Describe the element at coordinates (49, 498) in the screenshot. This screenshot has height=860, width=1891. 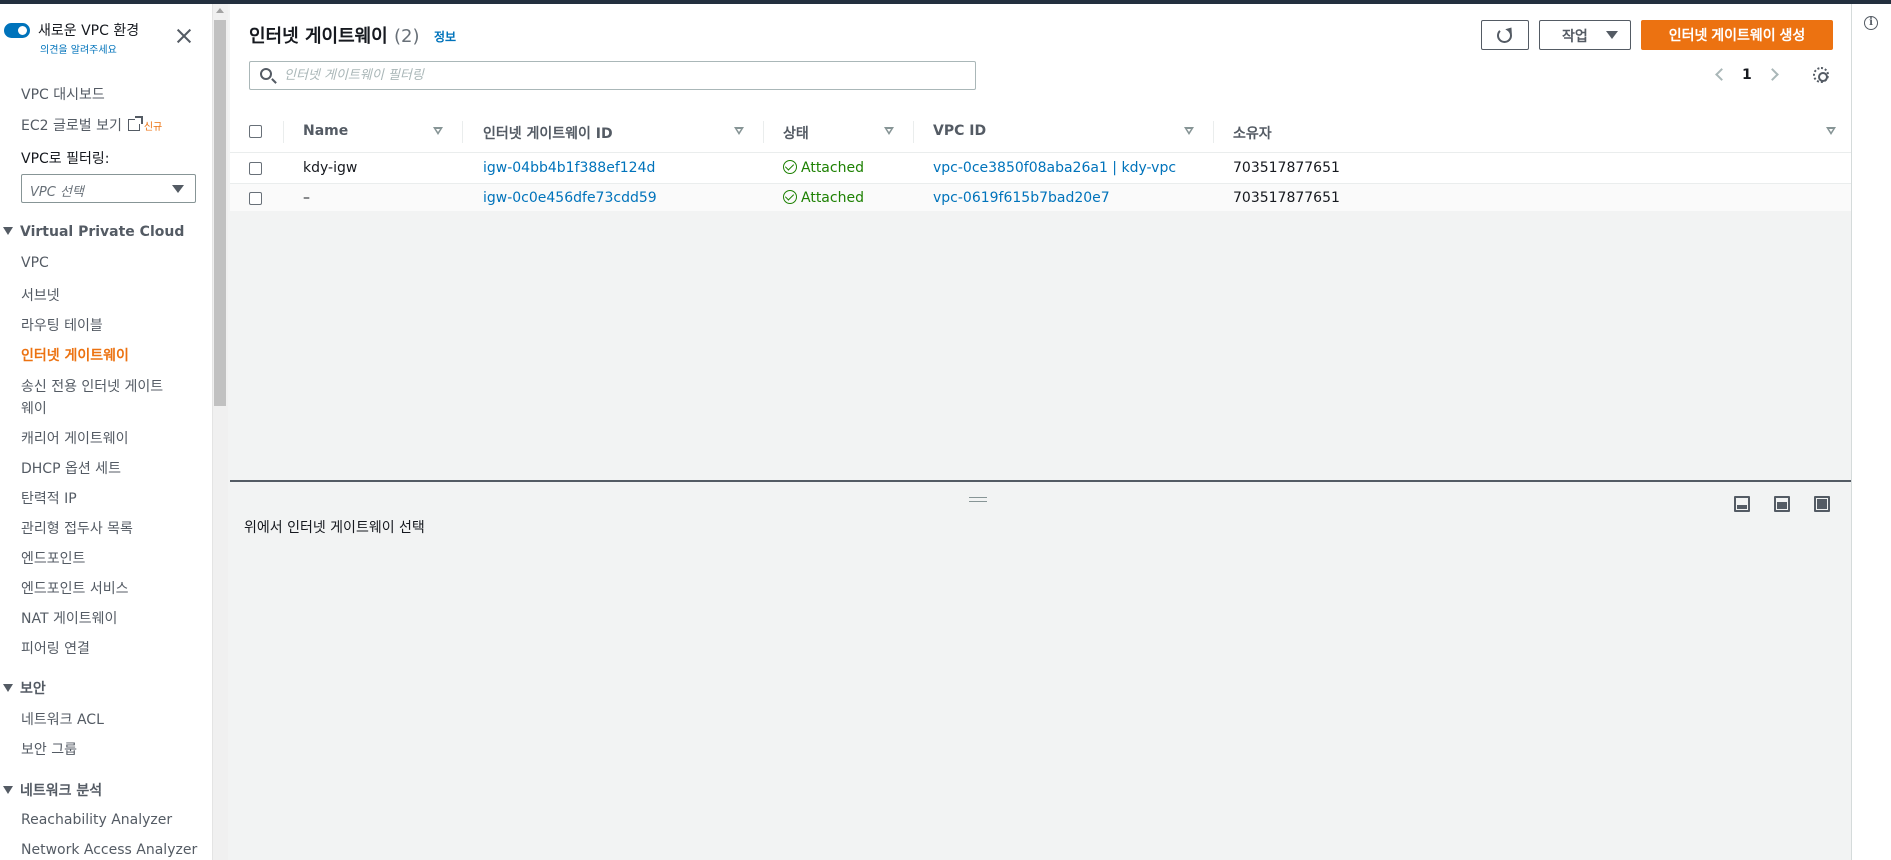
I see `sidebar-item-elastic-ip: 탄력적 IP` at that location.